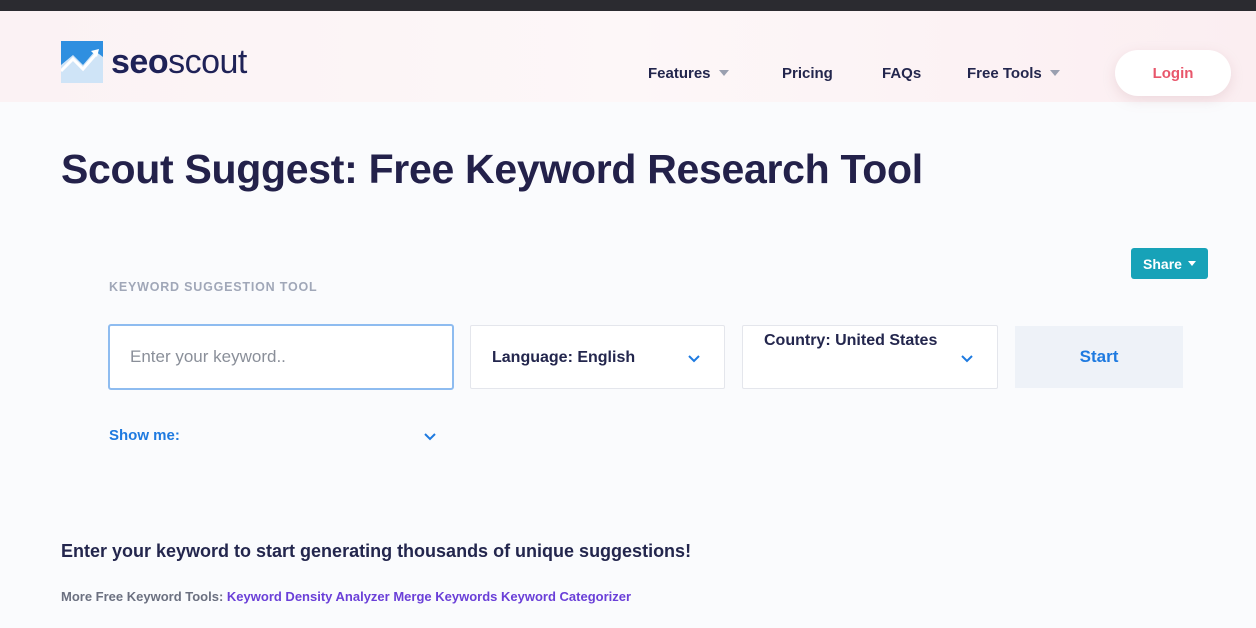  I want to click on brand-name: seoscout, so click(179, 62).